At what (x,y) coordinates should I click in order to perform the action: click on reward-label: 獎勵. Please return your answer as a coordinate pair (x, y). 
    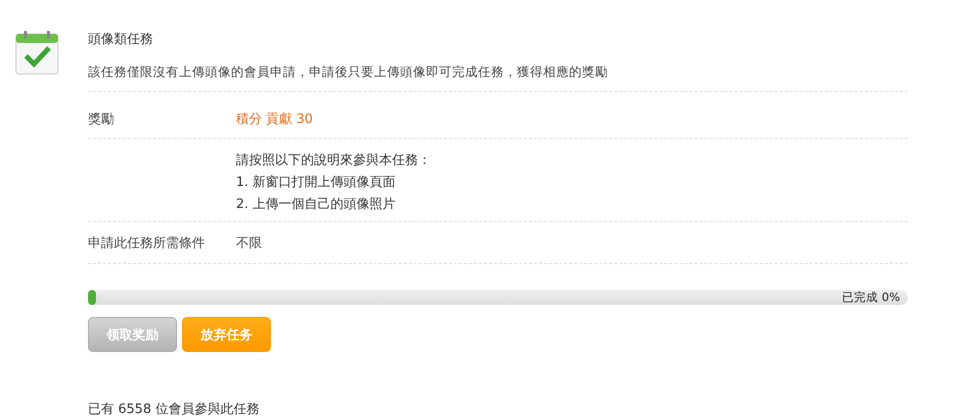
    Looking at the image, I should click on (101, 119).